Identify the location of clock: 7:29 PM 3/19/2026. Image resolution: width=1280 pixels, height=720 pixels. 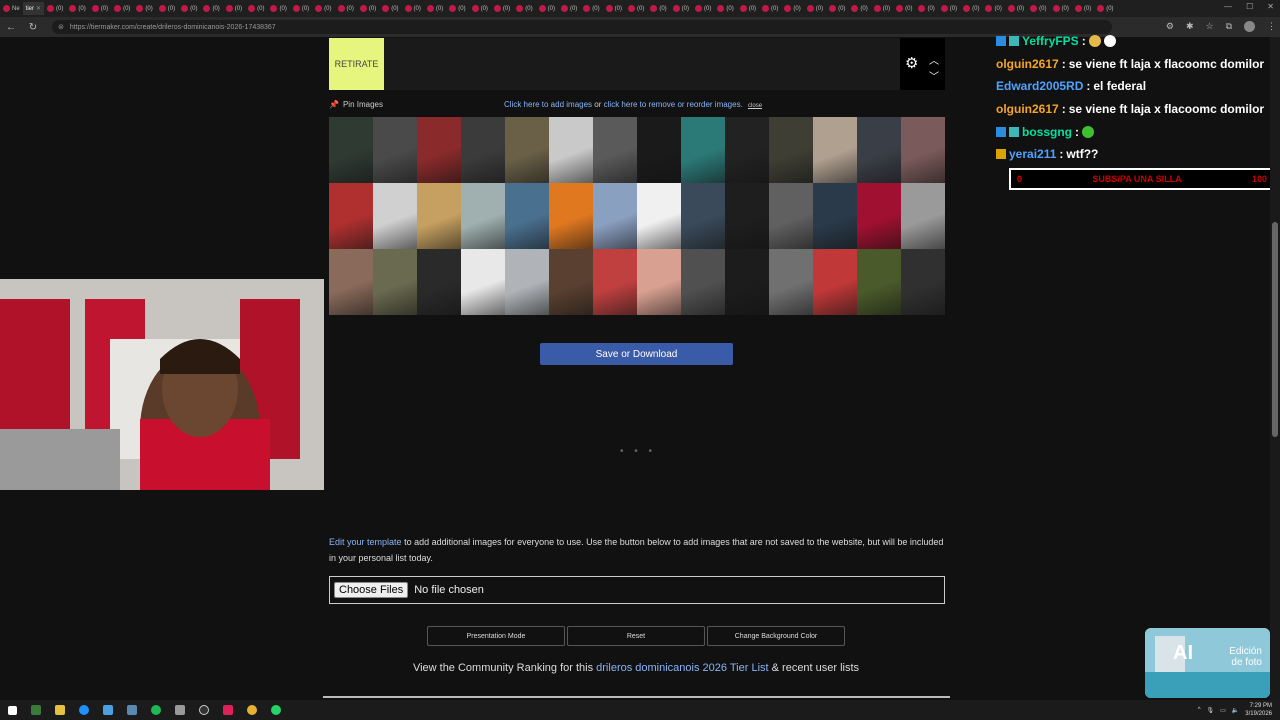
(1258, 710).